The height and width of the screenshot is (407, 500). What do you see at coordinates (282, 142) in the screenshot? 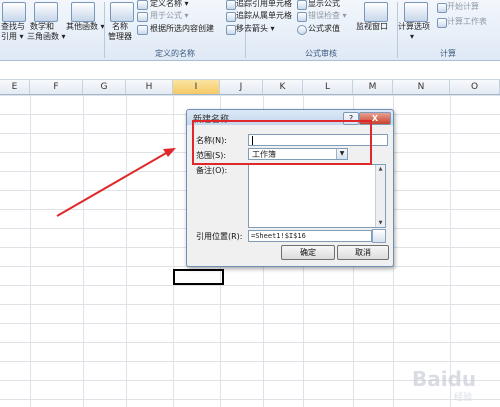
I see `annotation-highlight-box` at bounding box center [282, 142].